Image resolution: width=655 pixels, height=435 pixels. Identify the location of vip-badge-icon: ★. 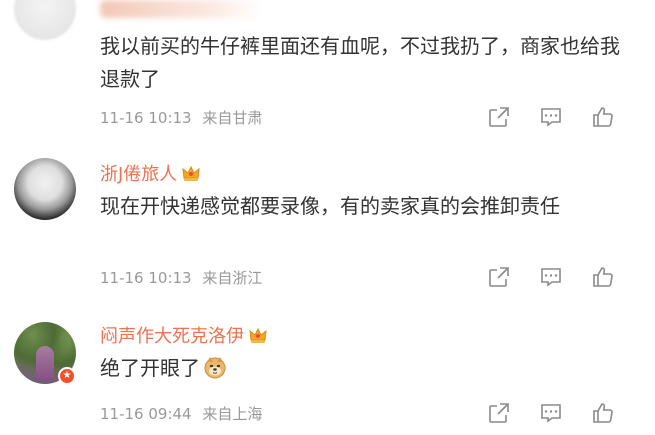
(67, 376).